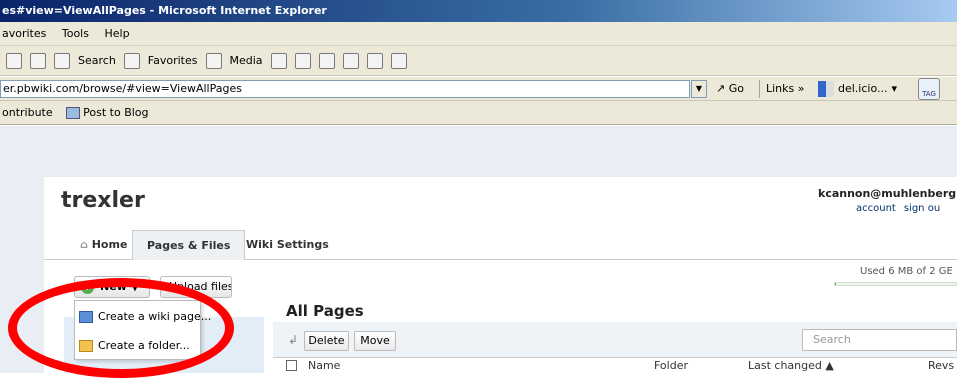 Image resolution: width=957 pixels, height=378 pixels. What do you see at coordinates (941, 365) in the screenshot?
I see `column-revs: Revs` at bounding box center [941, 365].